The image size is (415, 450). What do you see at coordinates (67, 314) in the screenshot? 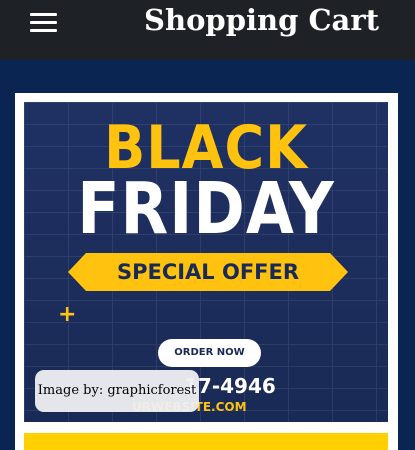
I see `plus-icon: +` at bounding box center [67, 314].